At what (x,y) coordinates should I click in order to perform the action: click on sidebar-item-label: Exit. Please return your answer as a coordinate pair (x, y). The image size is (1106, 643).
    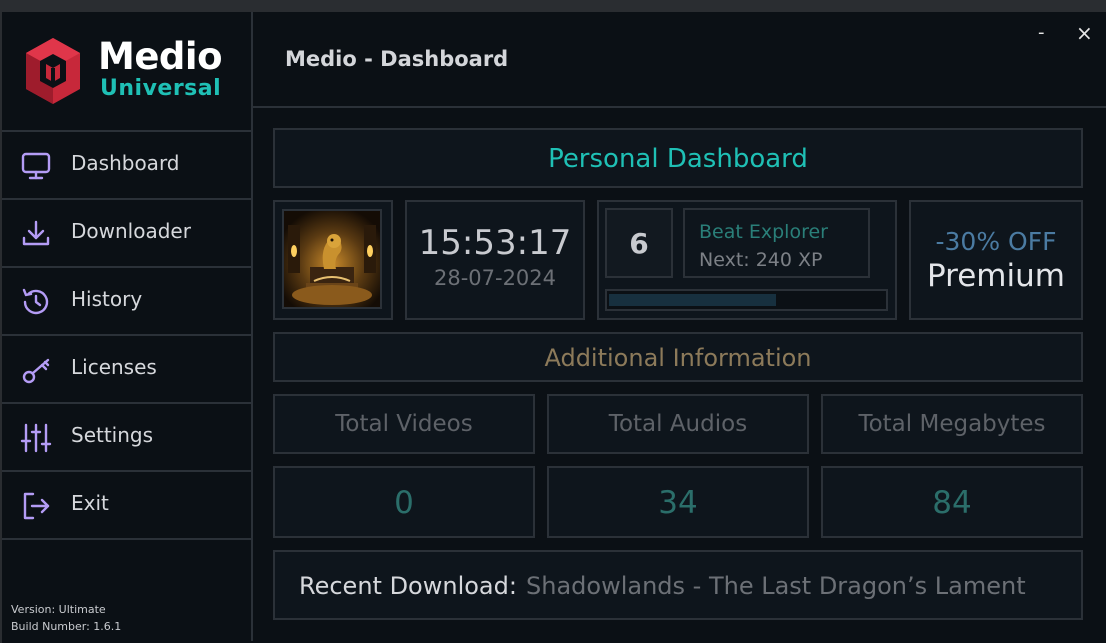
    Looking at the image, I should click on (90, 503).